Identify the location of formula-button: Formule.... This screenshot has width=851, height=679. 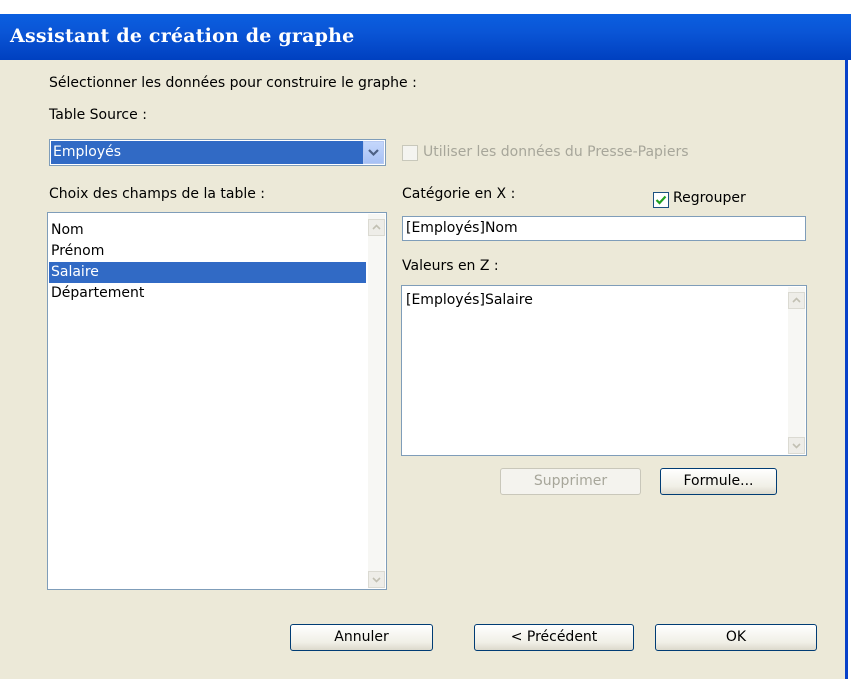
(718, 481).